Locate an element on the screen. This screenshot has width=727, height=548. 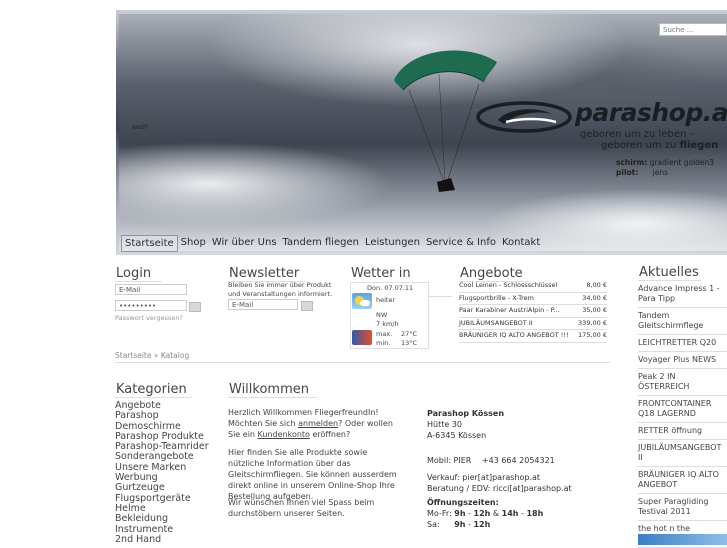
news-item: BRÄUNIGER IQ ALTO ANGEBOT is located at coordinates (682, 480).